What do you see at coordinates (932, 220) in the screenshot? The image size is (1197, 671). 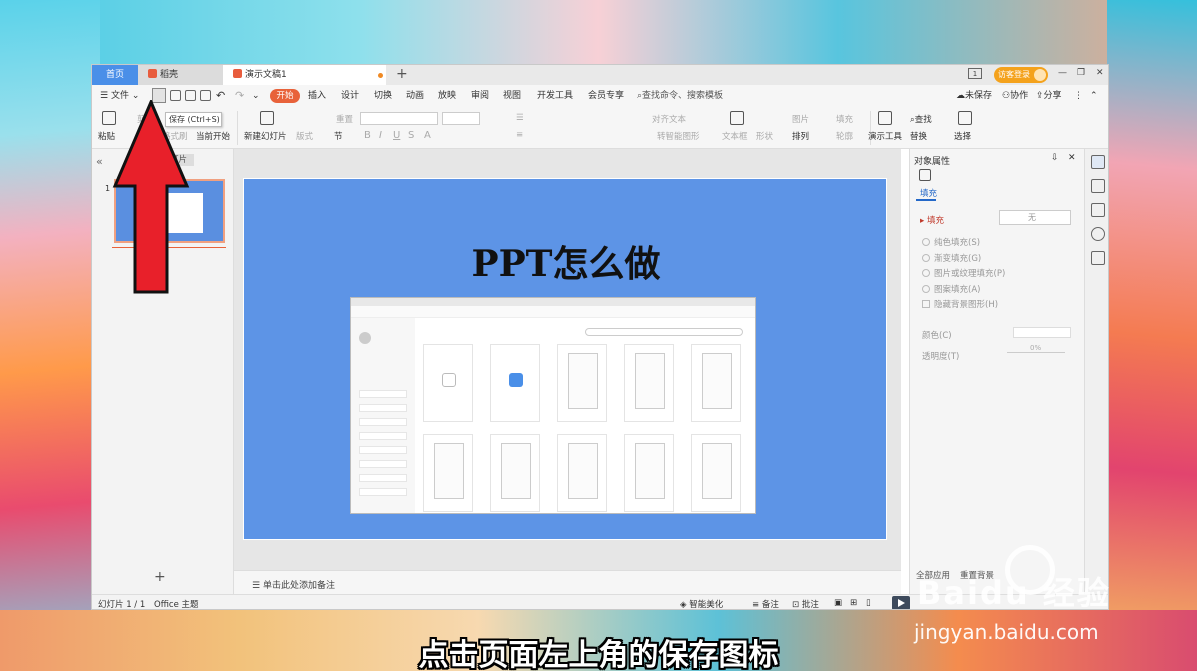 I see `fill-section: ▸ 填充` at bounding box center [932, 220].